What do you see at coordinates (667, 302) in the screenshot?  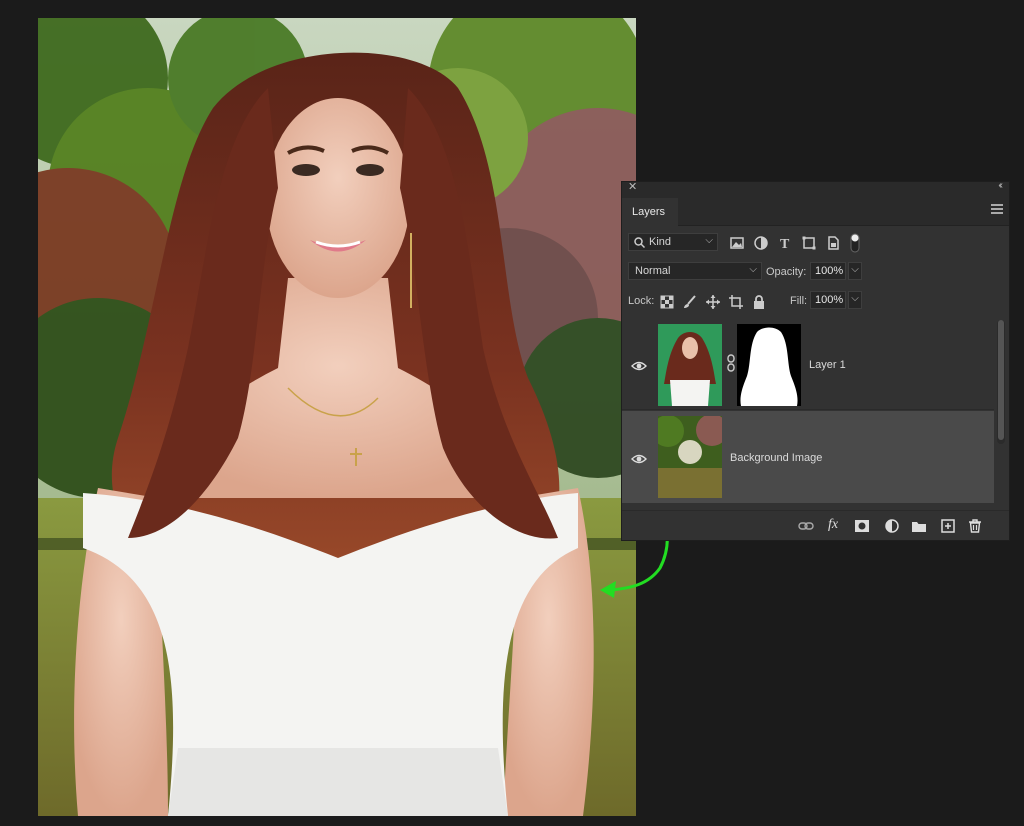 I see `lock-transparent-icon` at bounding box center [667, 302].